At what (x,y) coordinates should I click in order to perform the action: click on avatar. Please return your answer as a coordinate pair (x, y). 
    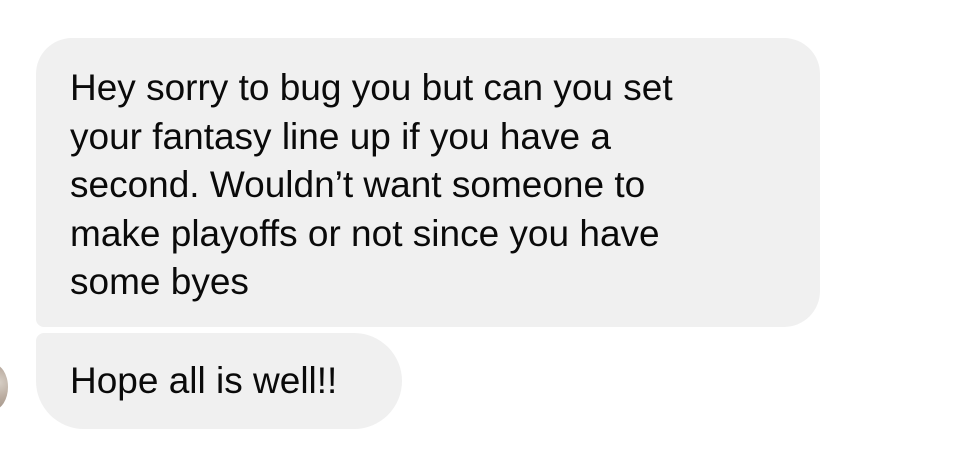
    Looking at the image, I should click on (4, 387).